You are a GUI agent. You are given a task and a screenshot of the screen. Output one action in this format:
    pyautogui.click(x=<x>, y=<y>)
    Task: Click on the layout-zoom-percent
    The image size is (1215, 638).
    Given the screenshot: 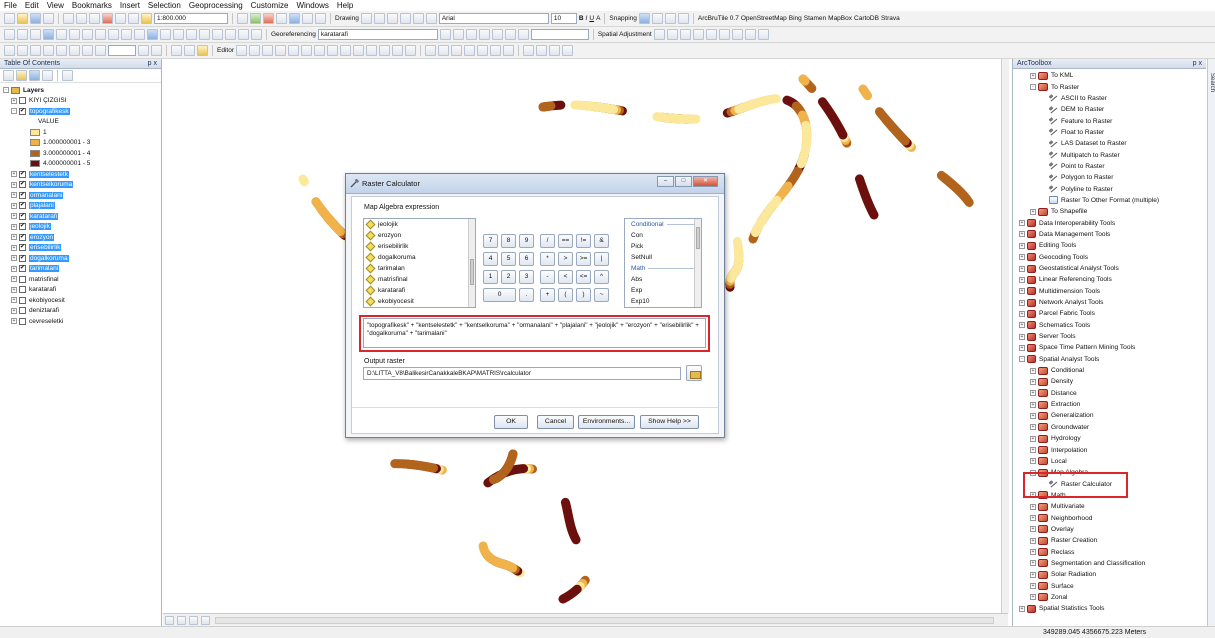 What is the action you would take?
    pyautogui.click(x=122, y=50)
    